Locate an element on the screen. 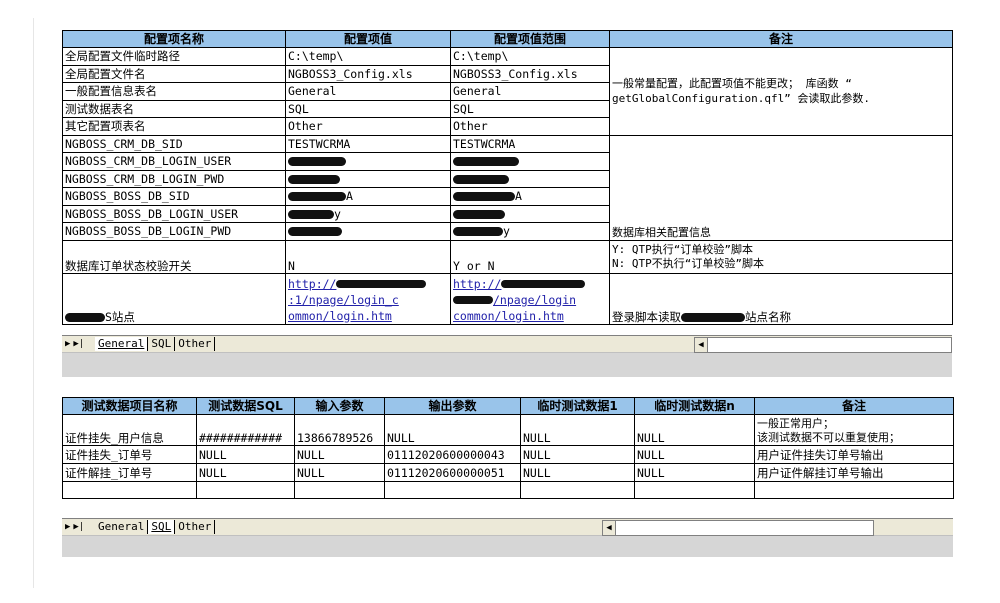 The height and width of the screenshot is (603, 1000). cell-value: N is located at coordinates (368, 256).